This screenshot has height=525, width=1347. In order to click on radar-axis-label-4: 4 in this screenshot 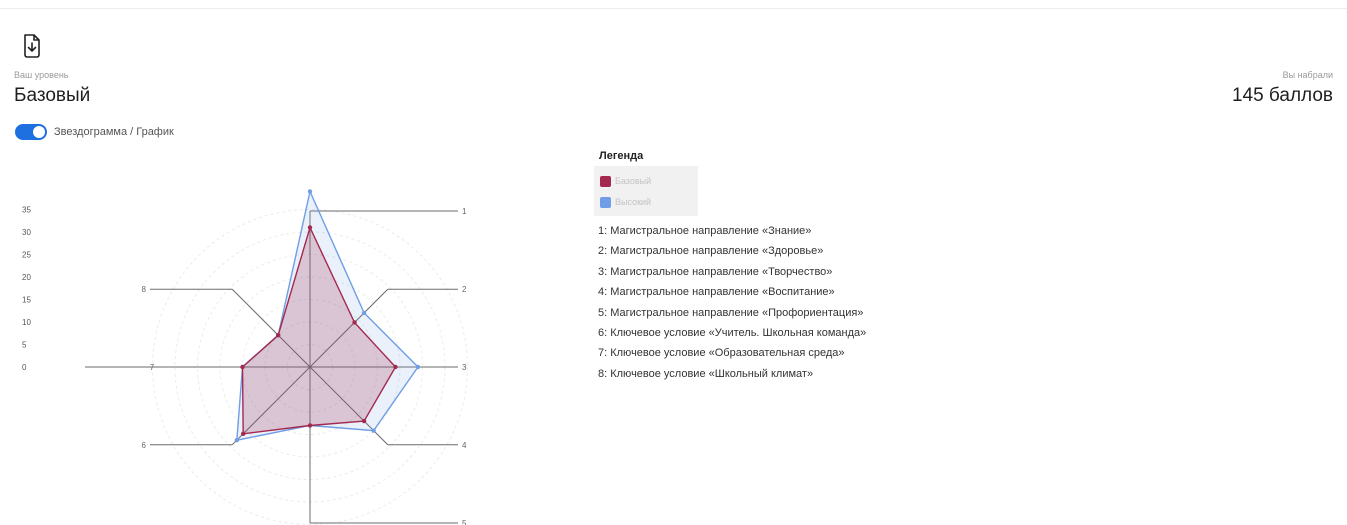, I will do `click(464, 445)`.